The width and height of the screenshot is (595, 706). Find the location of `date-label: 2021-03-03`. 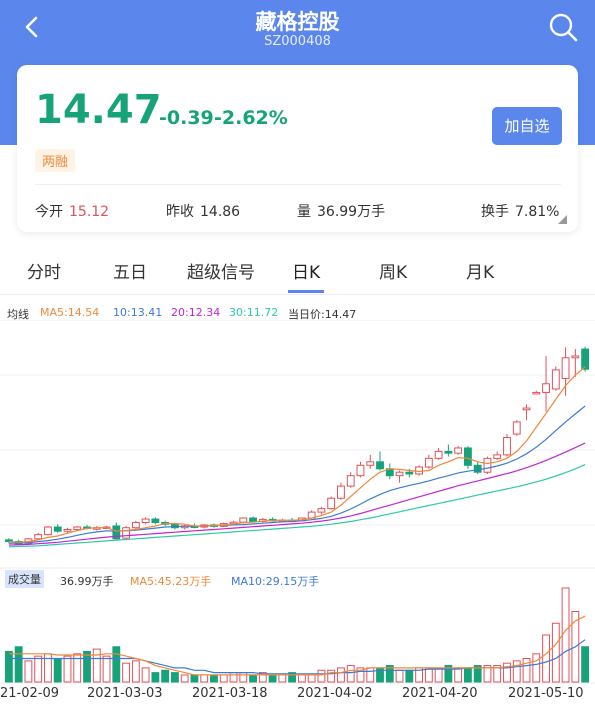

date-label: 2021-03-03 is located at coordinates (125, 693).